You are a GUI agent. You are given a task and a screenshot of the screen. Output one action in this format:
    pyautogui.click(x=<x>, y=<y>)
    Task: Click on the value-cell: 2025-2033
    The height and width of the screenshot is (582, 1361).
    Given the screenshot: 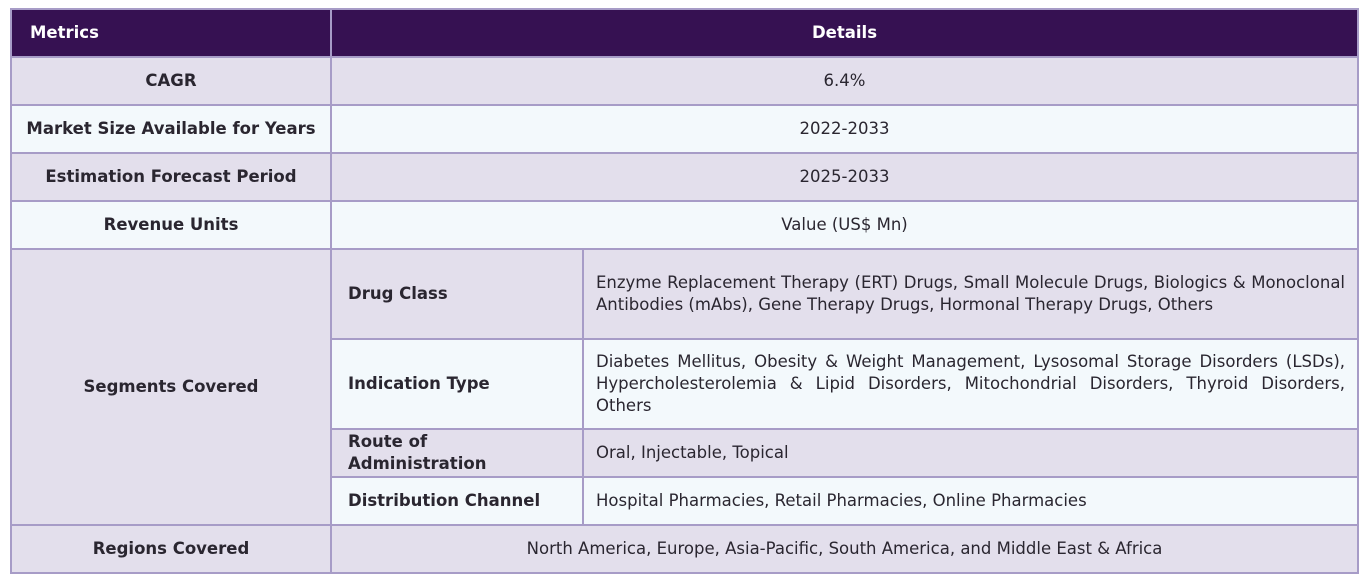 What is the action you would take?
    pyautogui.click(x=844, y=177)
    